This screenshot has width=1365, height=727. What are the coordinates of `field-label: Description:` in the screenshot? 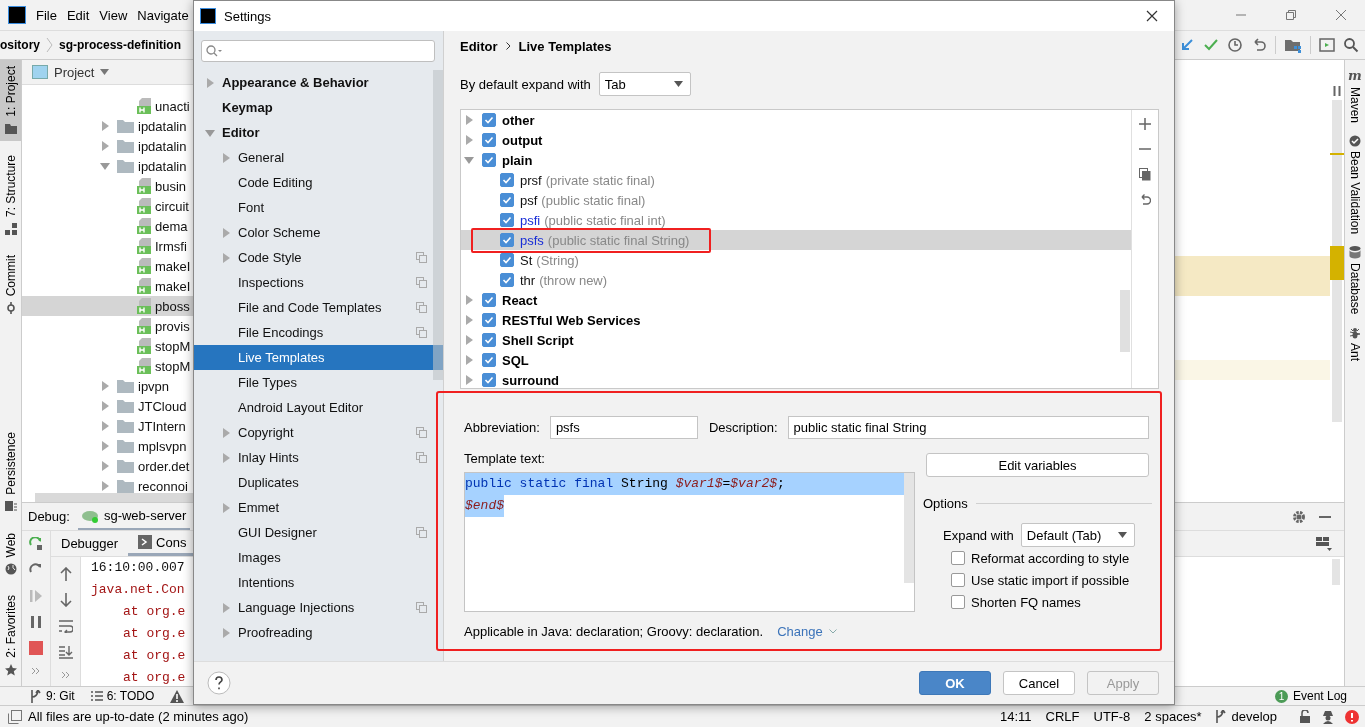 It's located at (743, 427).